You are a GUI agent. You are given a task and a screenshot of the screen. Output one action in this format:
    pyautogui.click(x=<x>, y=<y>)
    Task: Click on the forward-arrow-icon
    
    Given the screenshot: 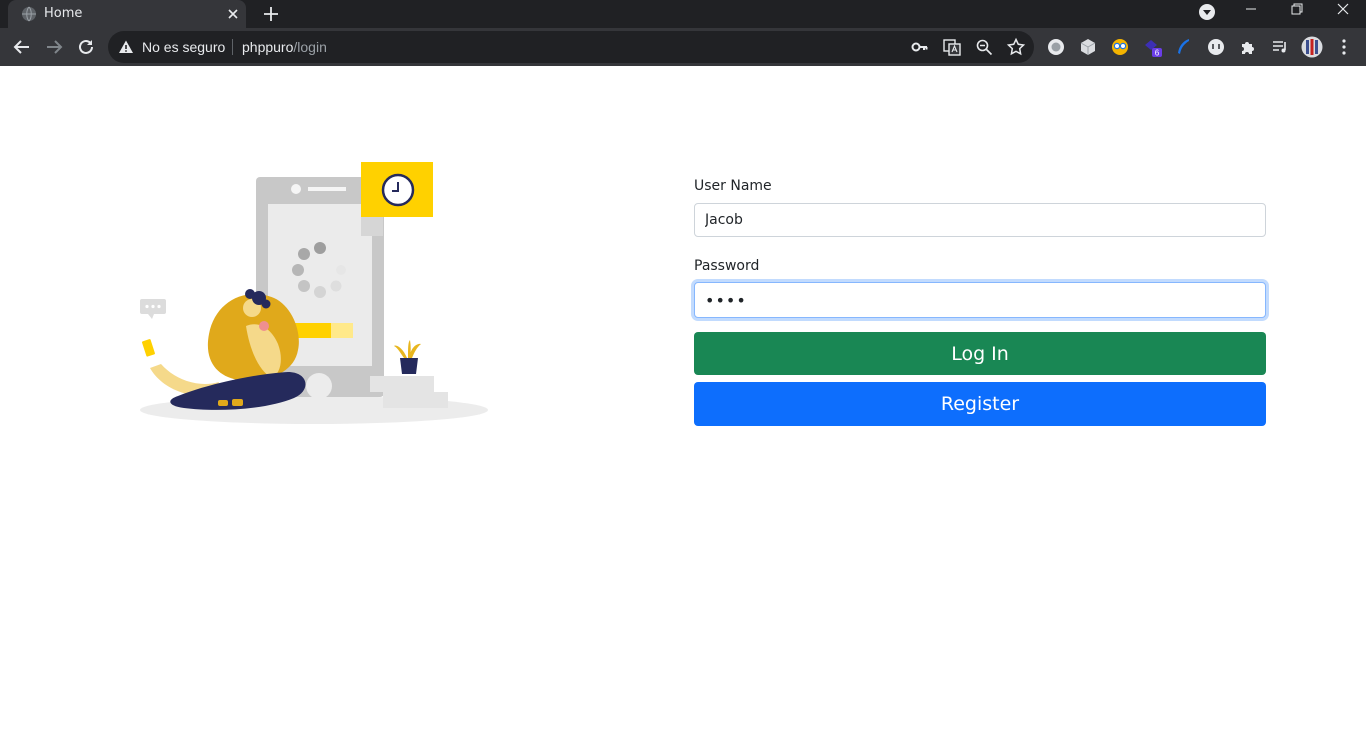 What is the action you would take?
    pyautogui.click(x=54, y=47)
    